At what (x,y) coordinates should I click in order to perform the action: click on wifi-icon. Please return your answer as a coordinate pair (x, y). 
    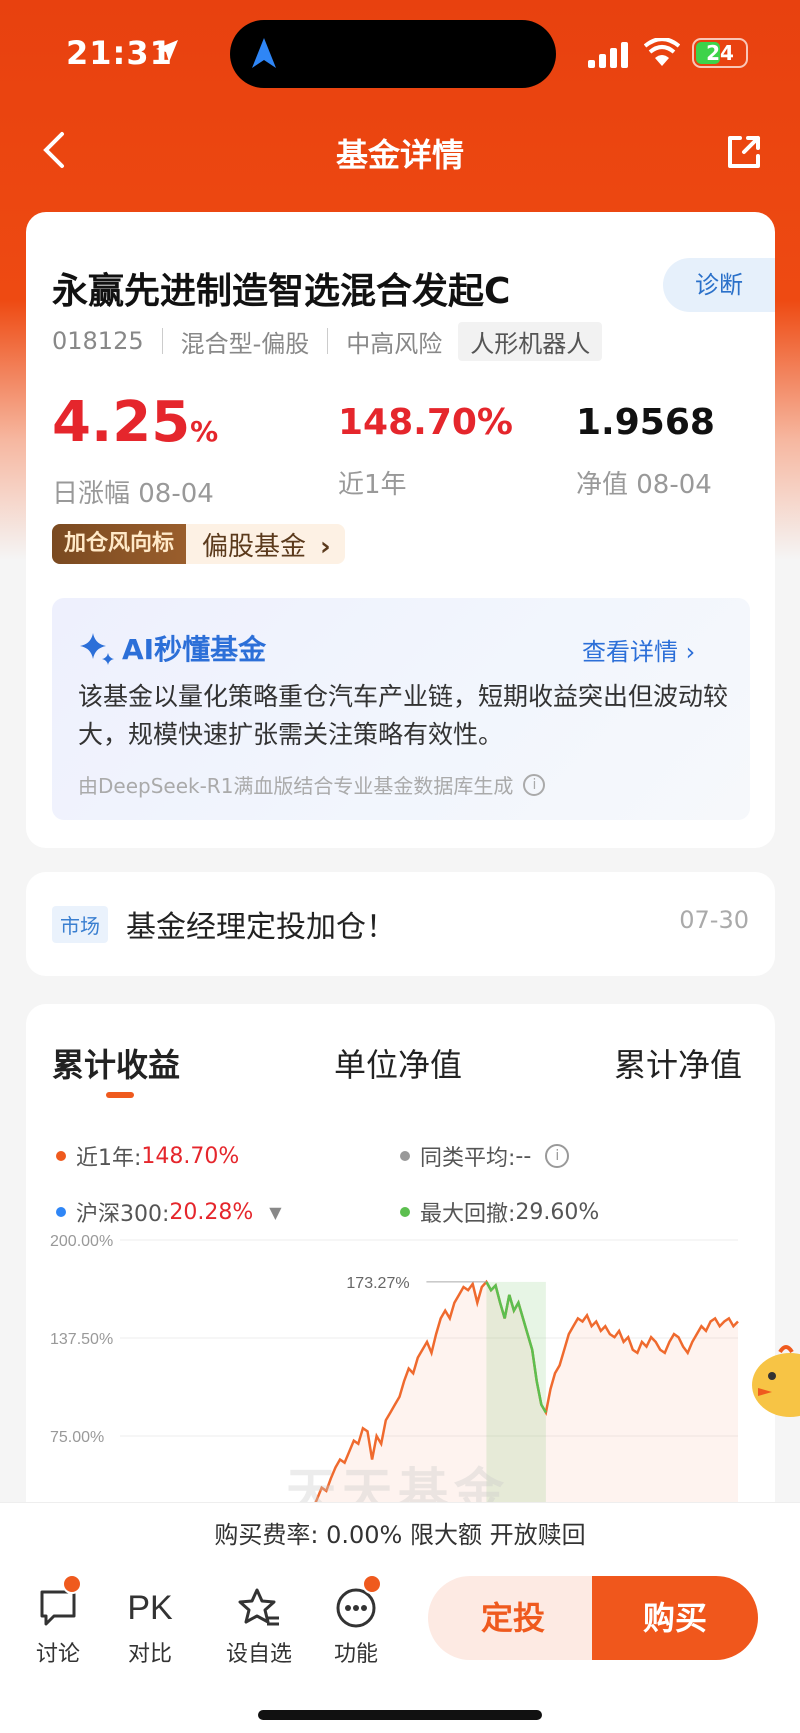
    Looking at the image, I should click on (662, 52).